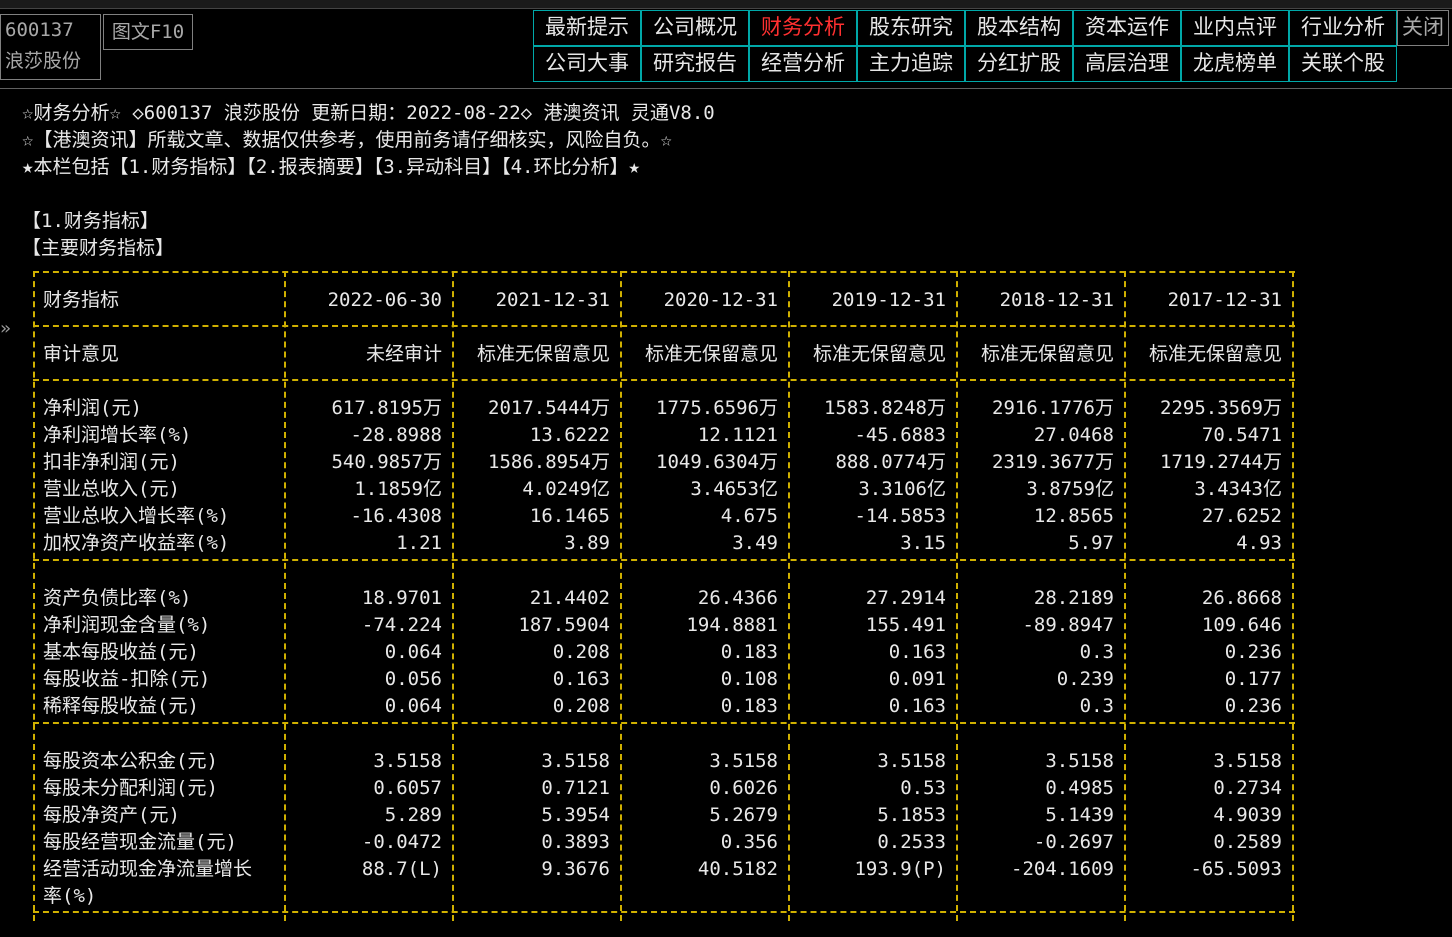 This screenshot has width=1452, height=937. Describe the element at coordinates (1062, 869) in the screenshot. I see `row-value: -204.1609` at that location.